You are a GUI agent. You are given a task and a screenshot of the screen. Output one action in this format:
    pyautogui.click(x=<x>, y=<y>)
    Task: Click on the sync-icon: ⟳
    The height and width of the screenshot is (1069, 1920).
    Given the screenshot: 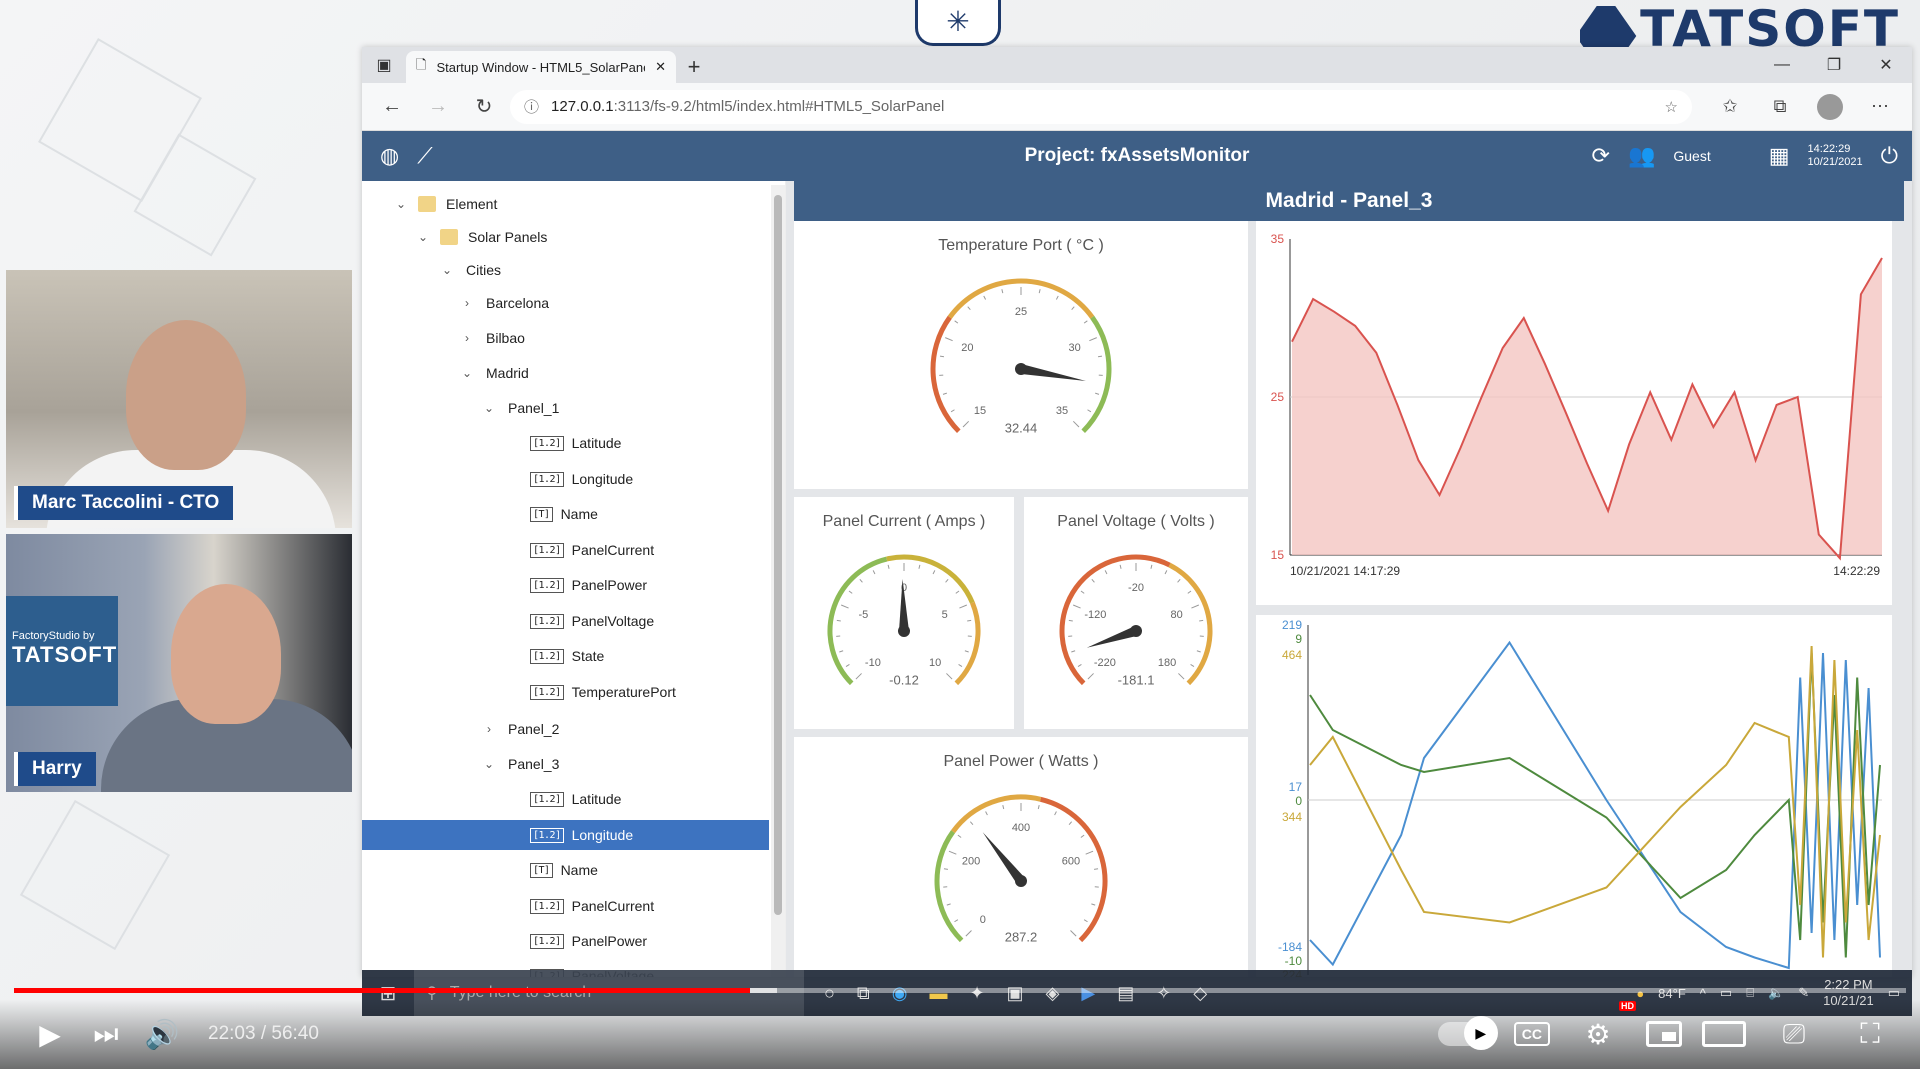 What is the action you would take?
    pyautogui.click(x=1601, y=156)
    